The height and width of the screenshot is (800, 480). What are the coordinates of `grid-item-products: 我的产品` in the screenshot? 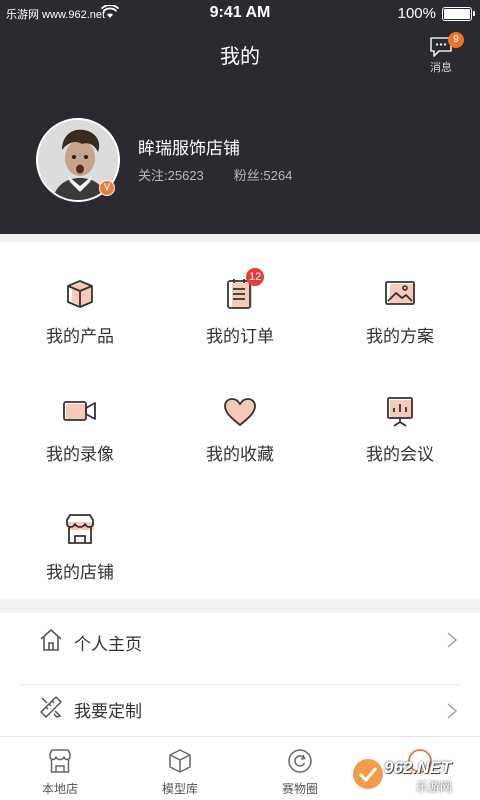 It's located at (80, 297).